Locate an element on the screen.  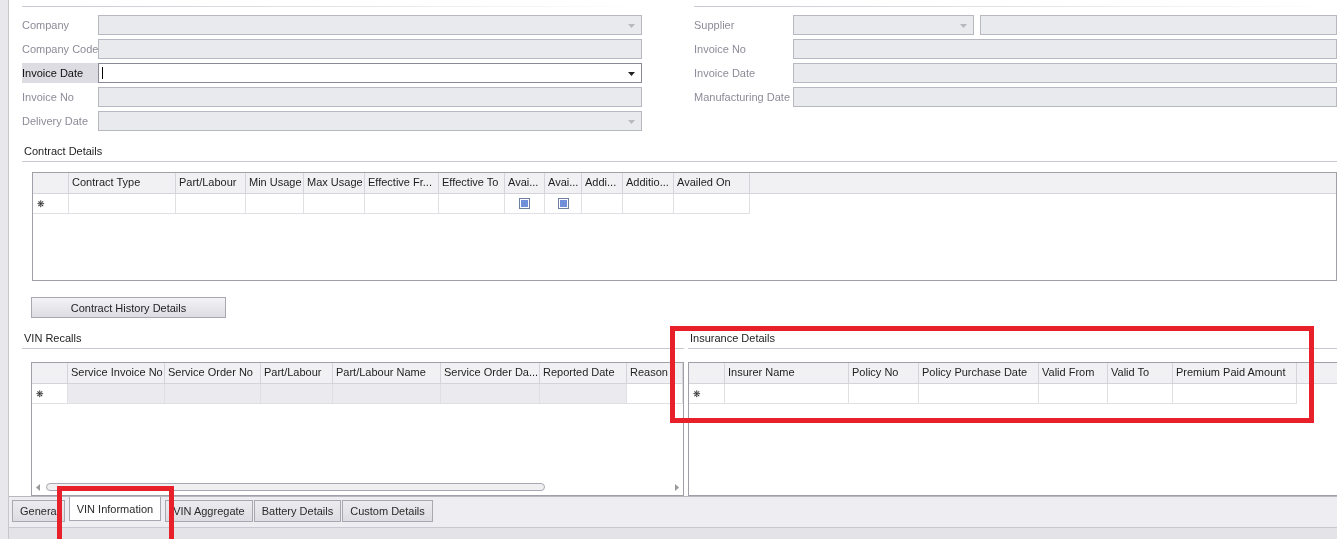
column-header: Policy No is located at coordinates (884, 373).